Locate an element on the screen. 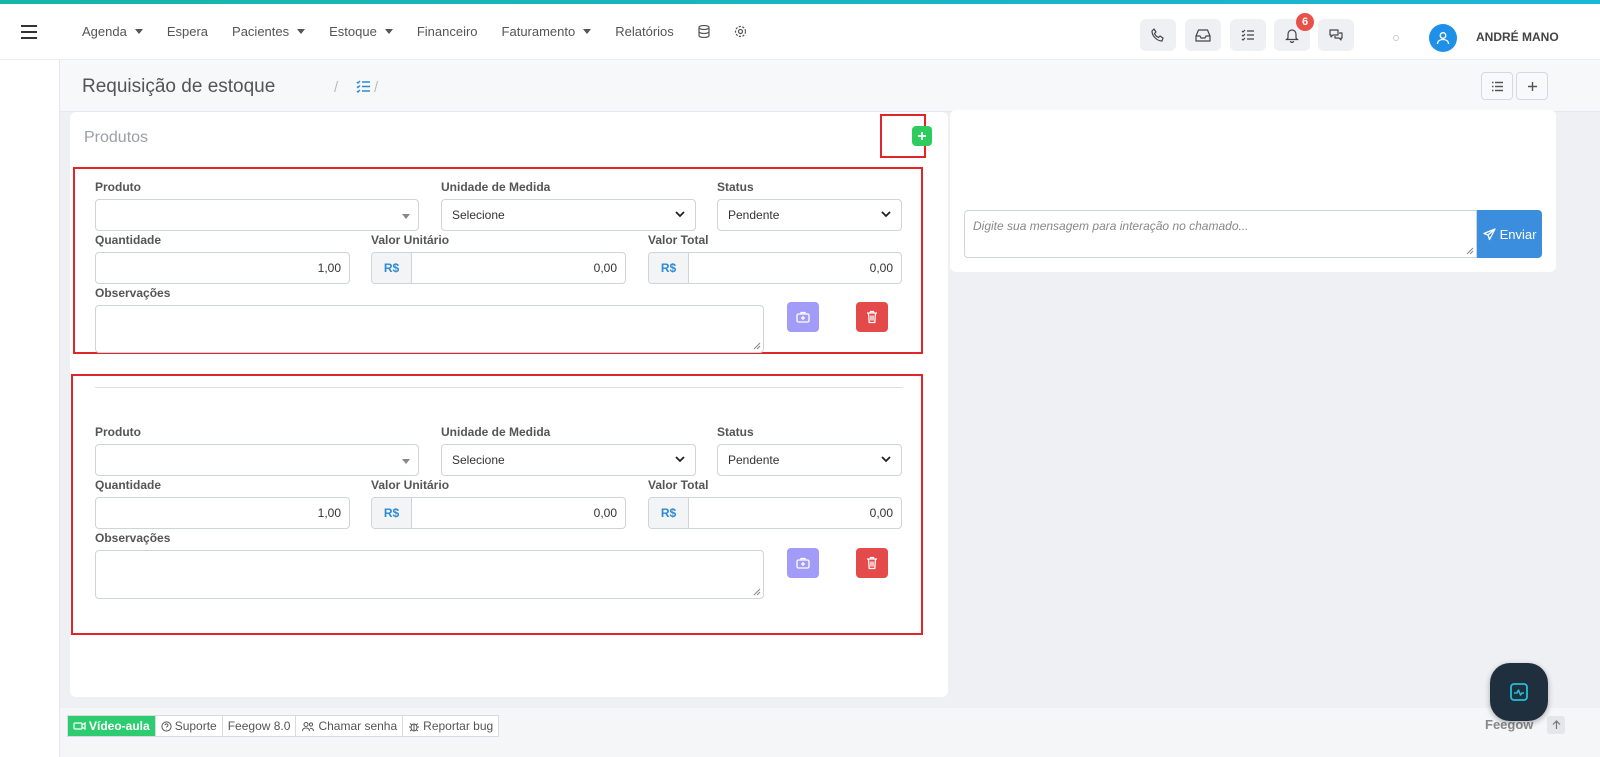  inbox-icon is located at coordinates (1203, 35).